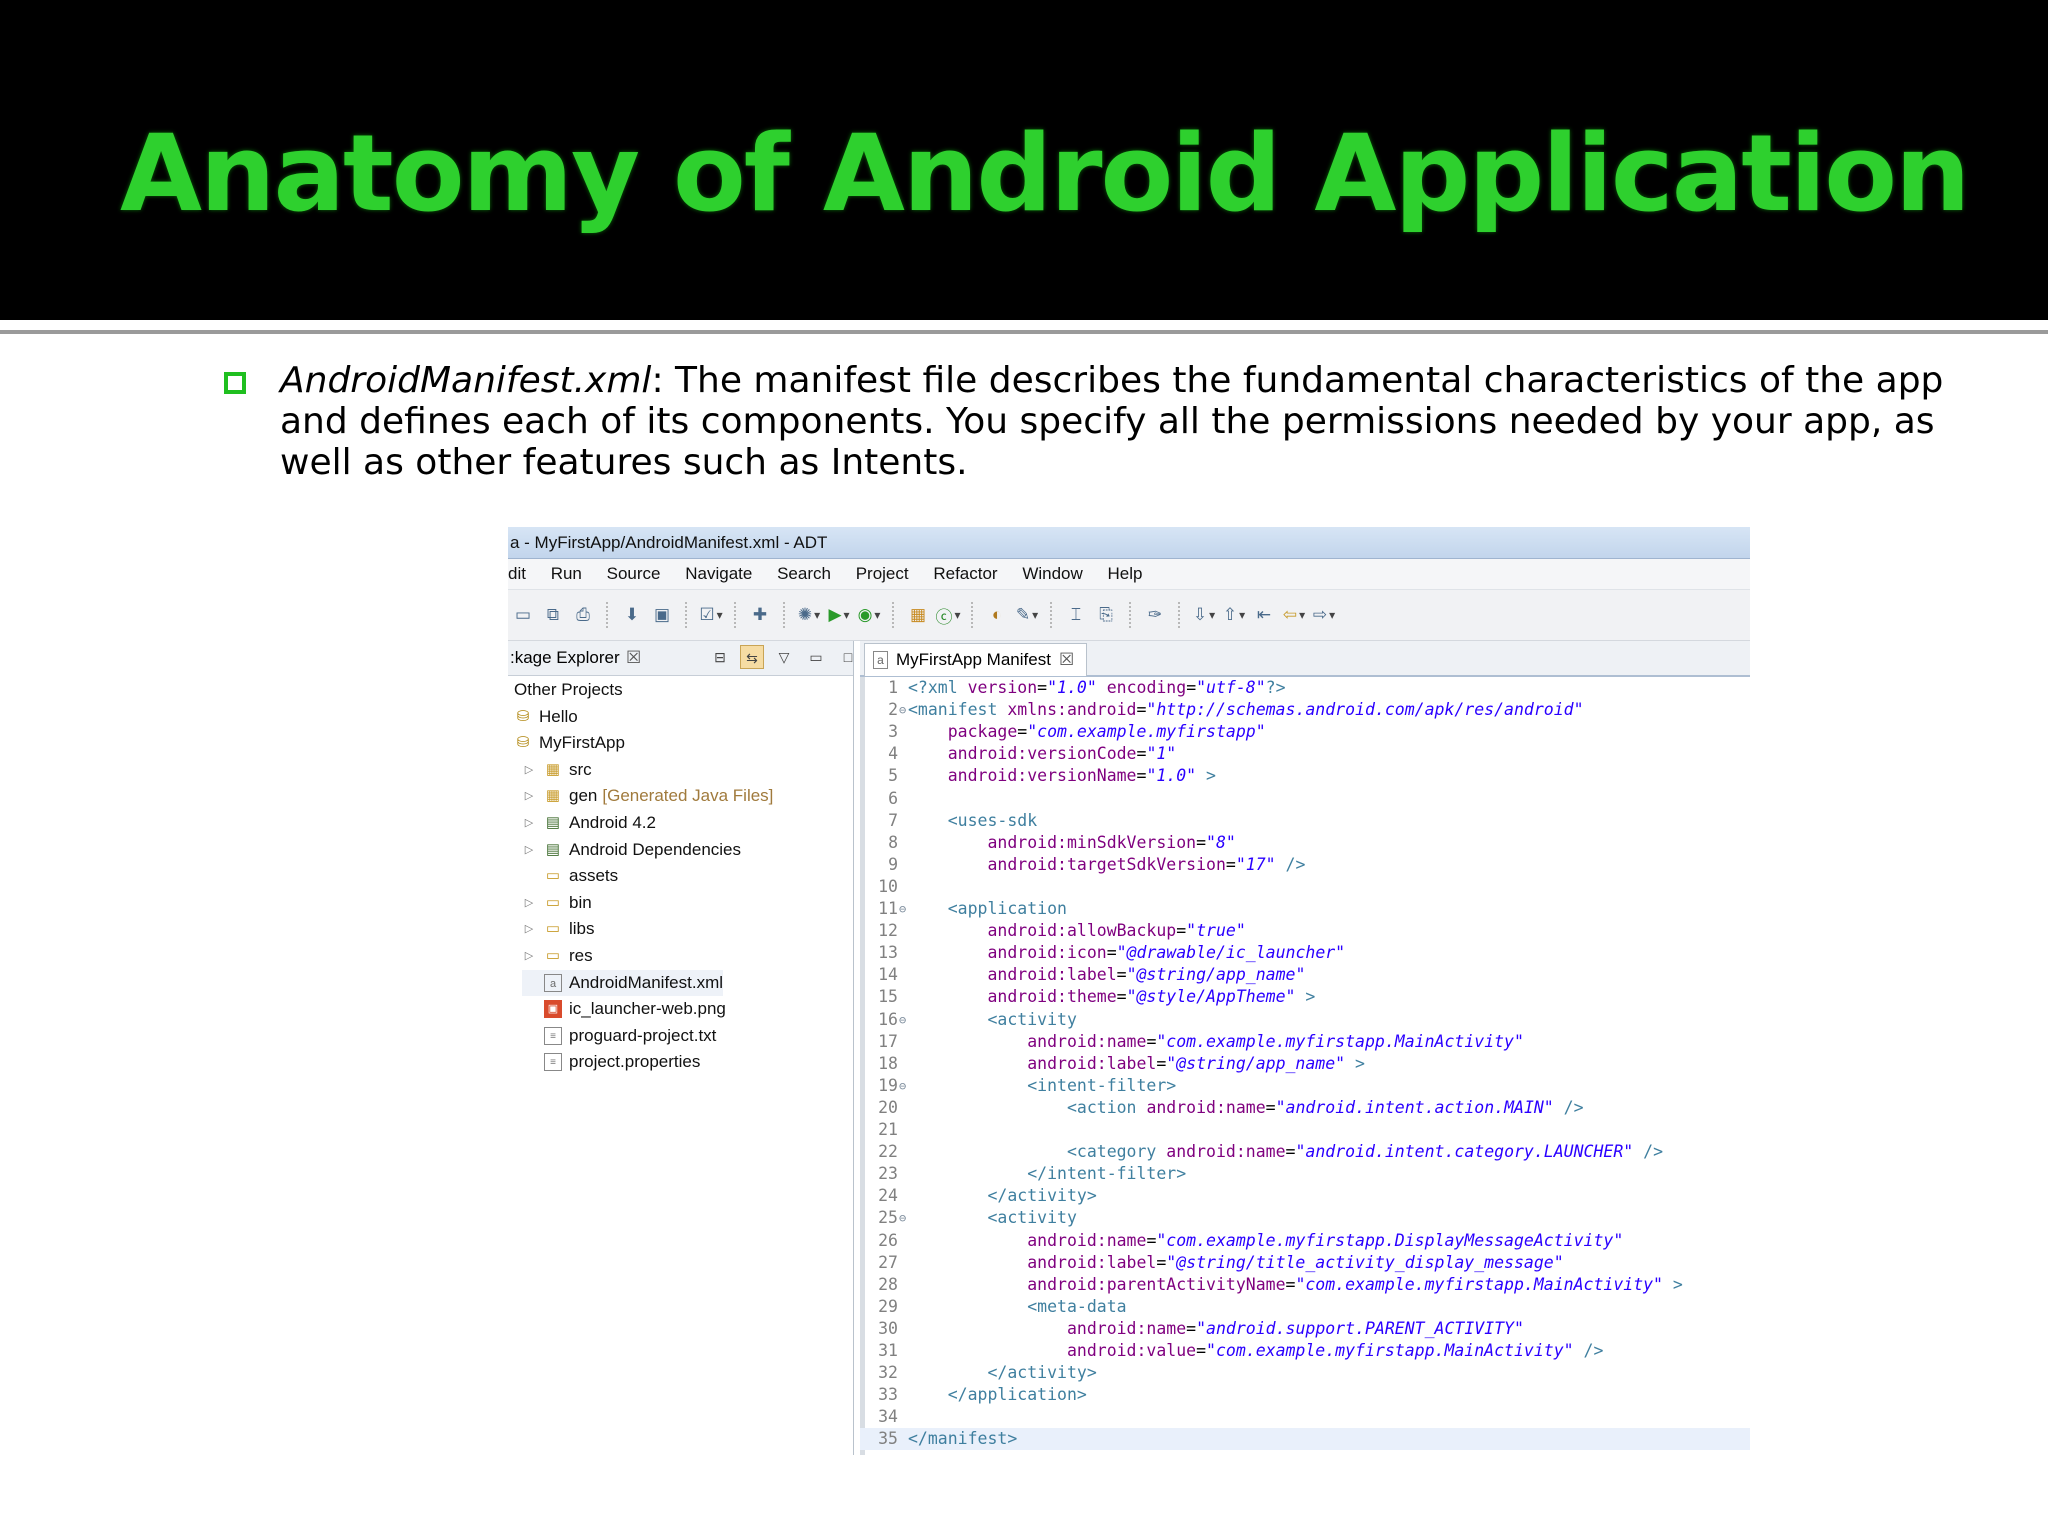 The width and height of the screenshot is (2048, 1536). Describe the element at coordinates (839, 615) in the screenshot. I see `run-icon: ▶` at that location.